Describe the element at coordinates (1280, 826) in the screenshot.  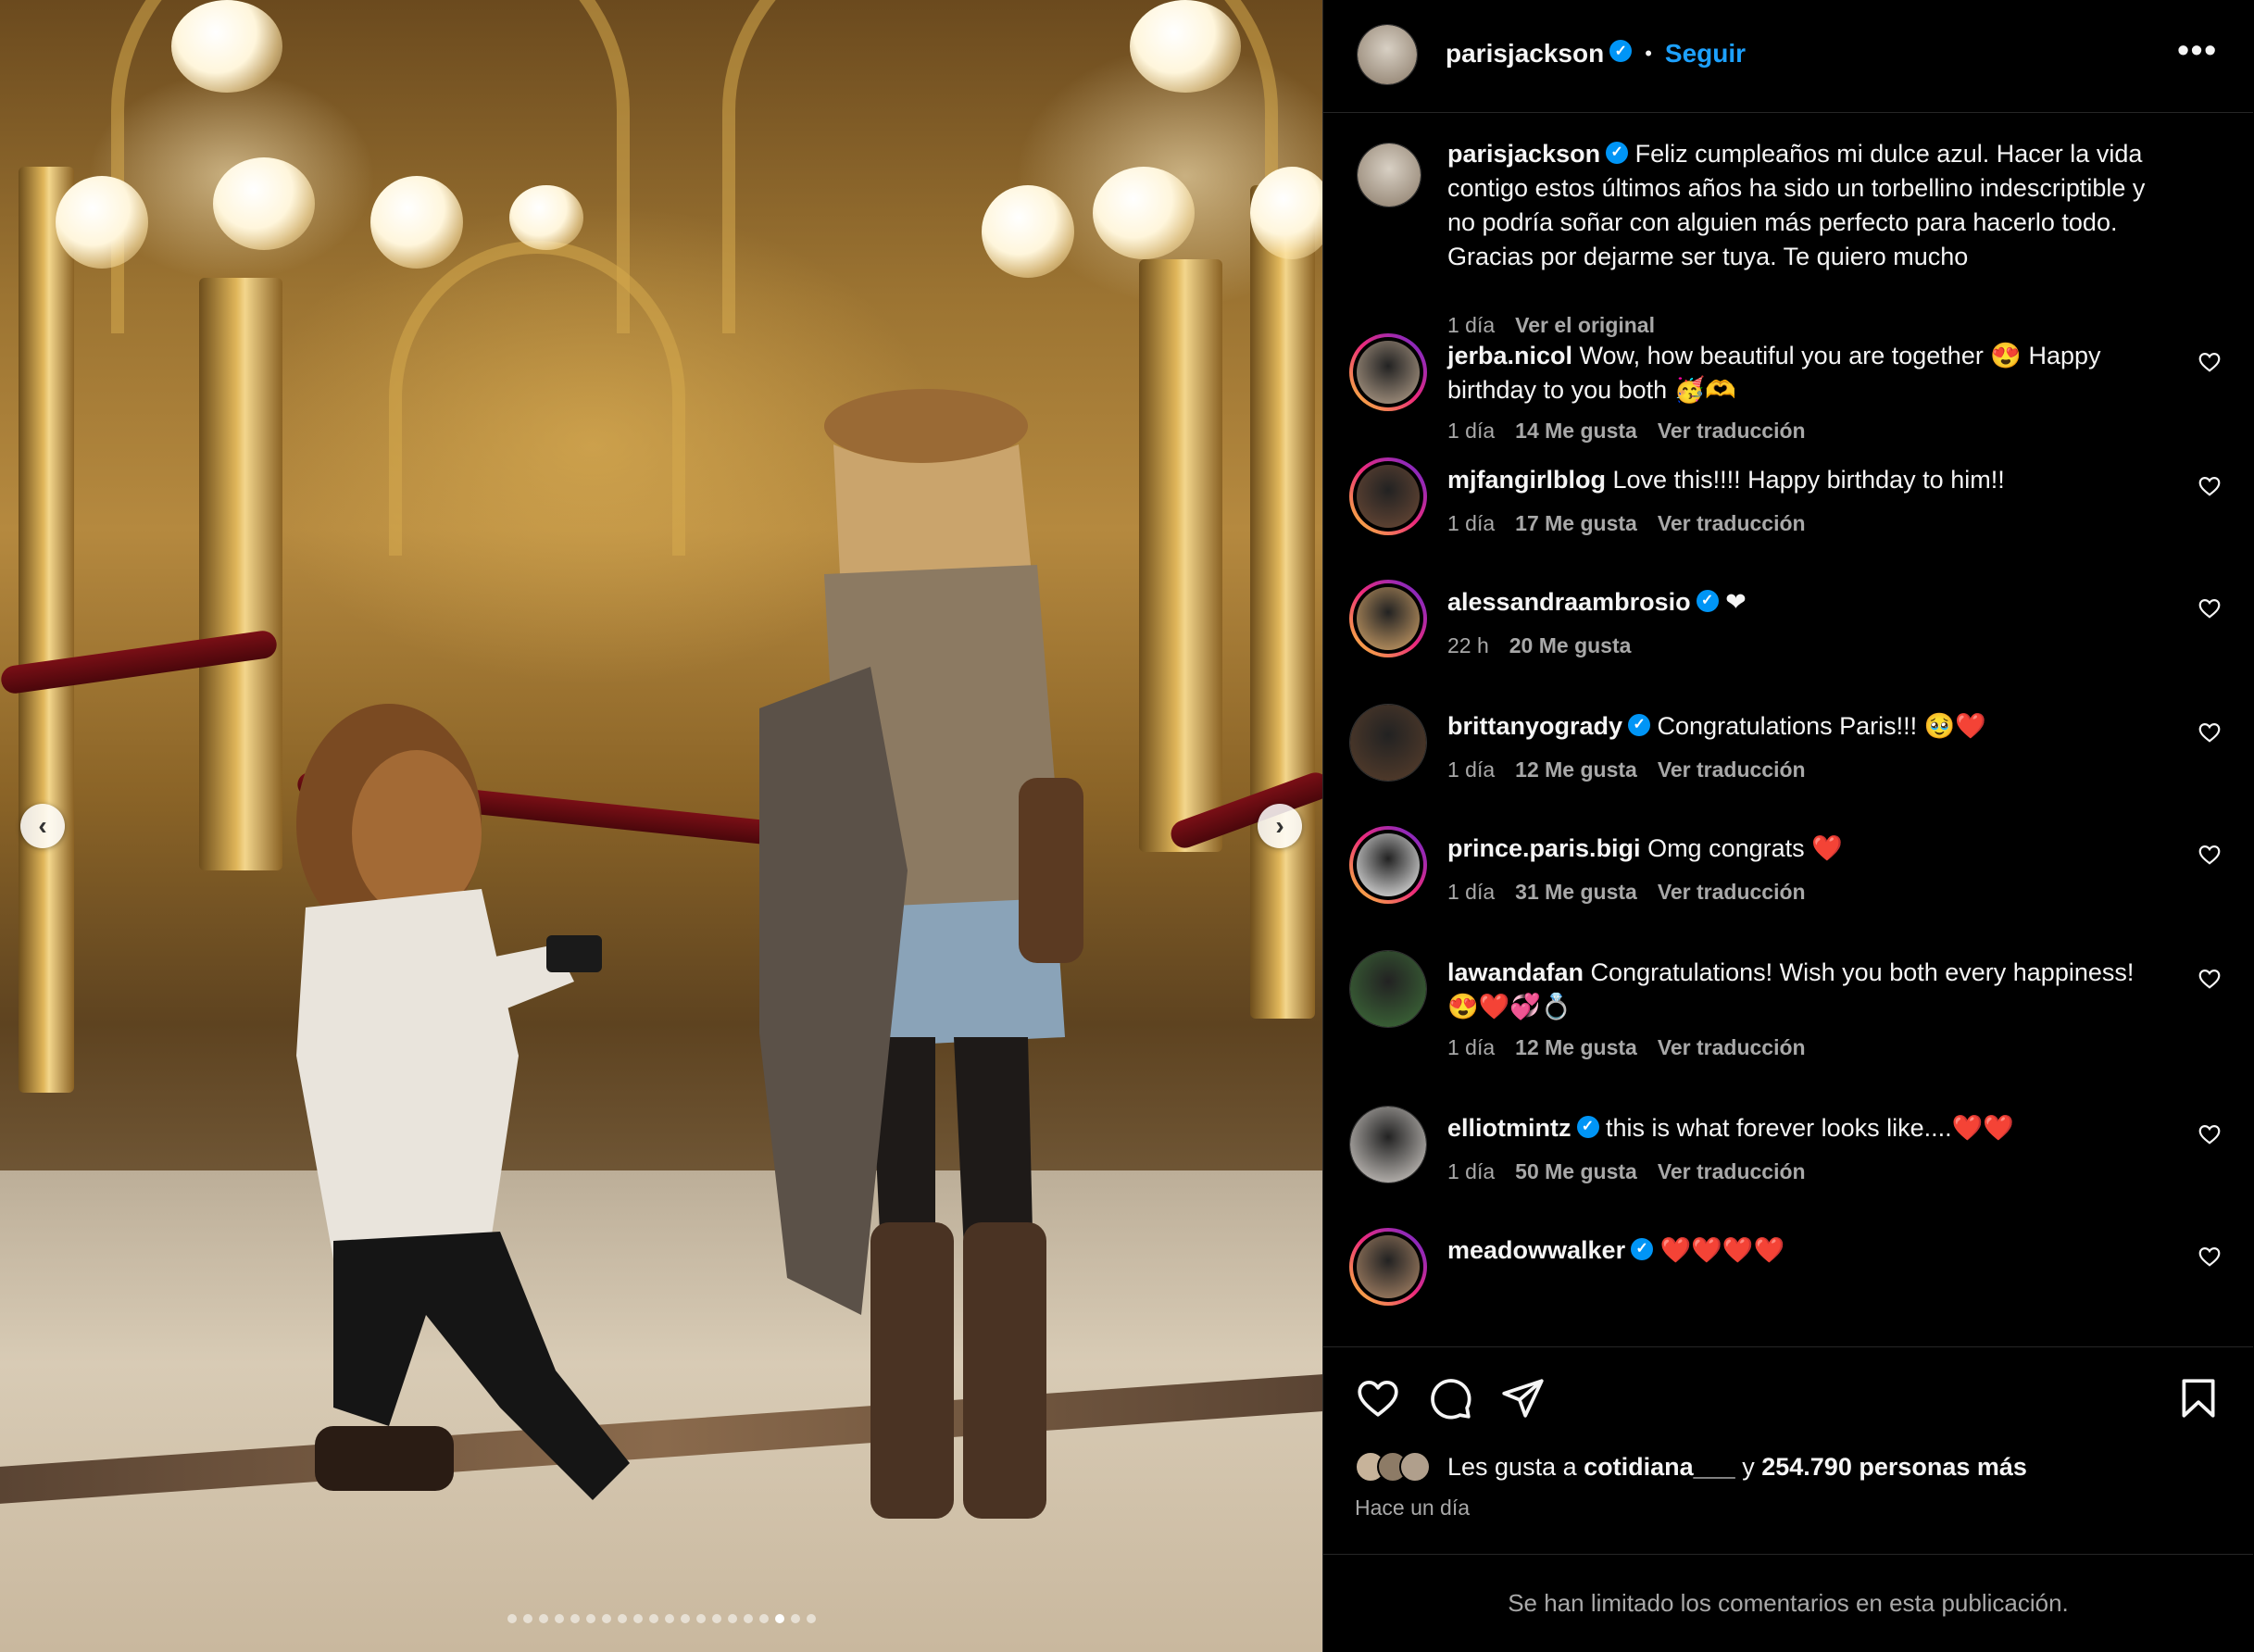
I see `carousel-next-button: ›` at that location.